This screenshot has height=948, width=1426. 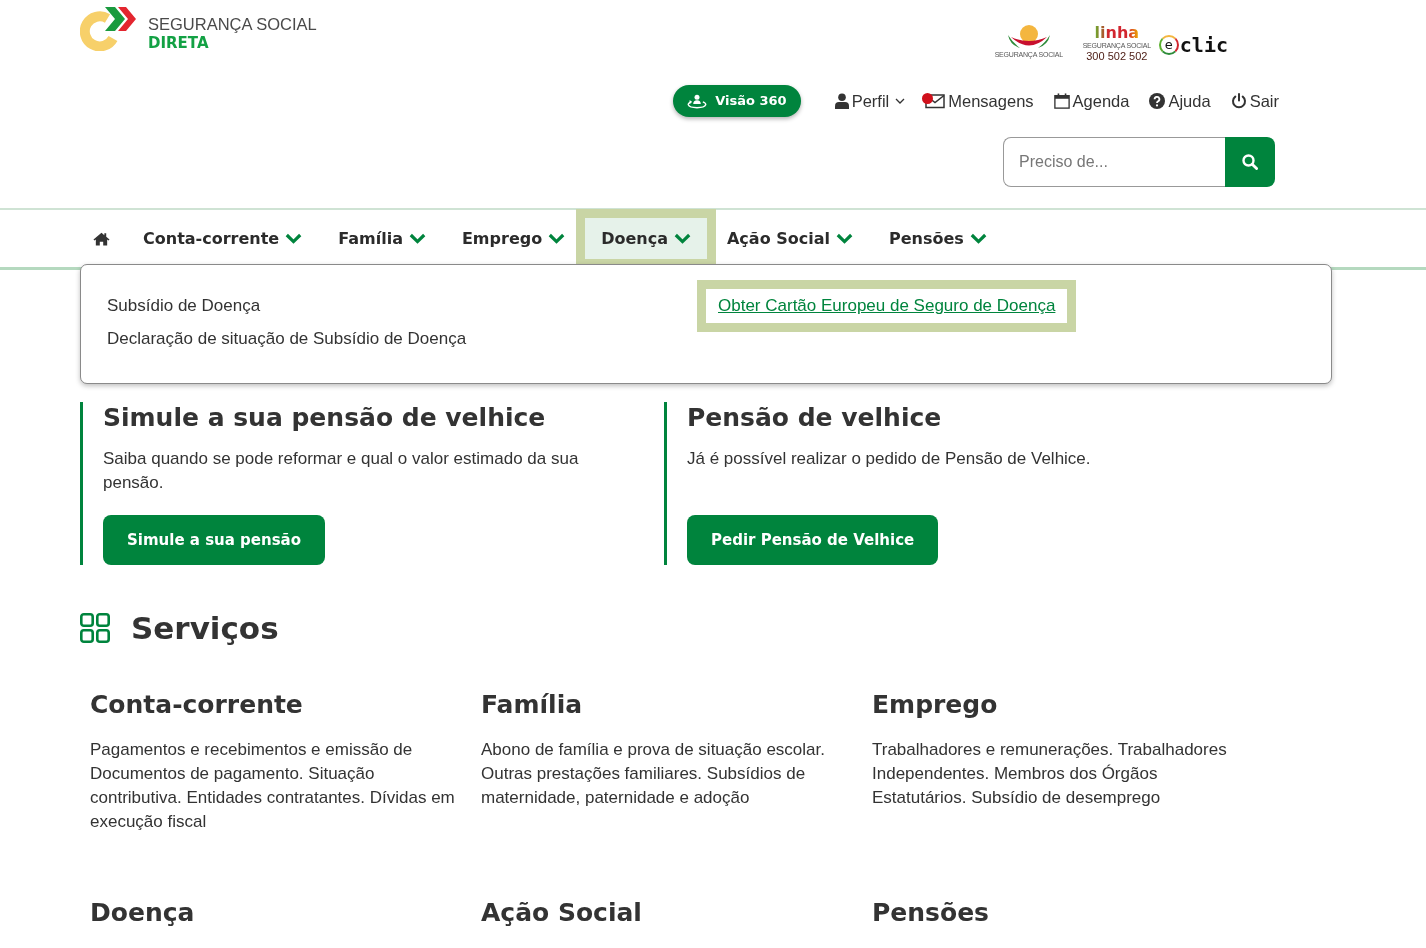 What do you see at coordinates (1067, 705) in the screenshot?
I see `service-title: Emprego` at bounding box center [1067, 705].